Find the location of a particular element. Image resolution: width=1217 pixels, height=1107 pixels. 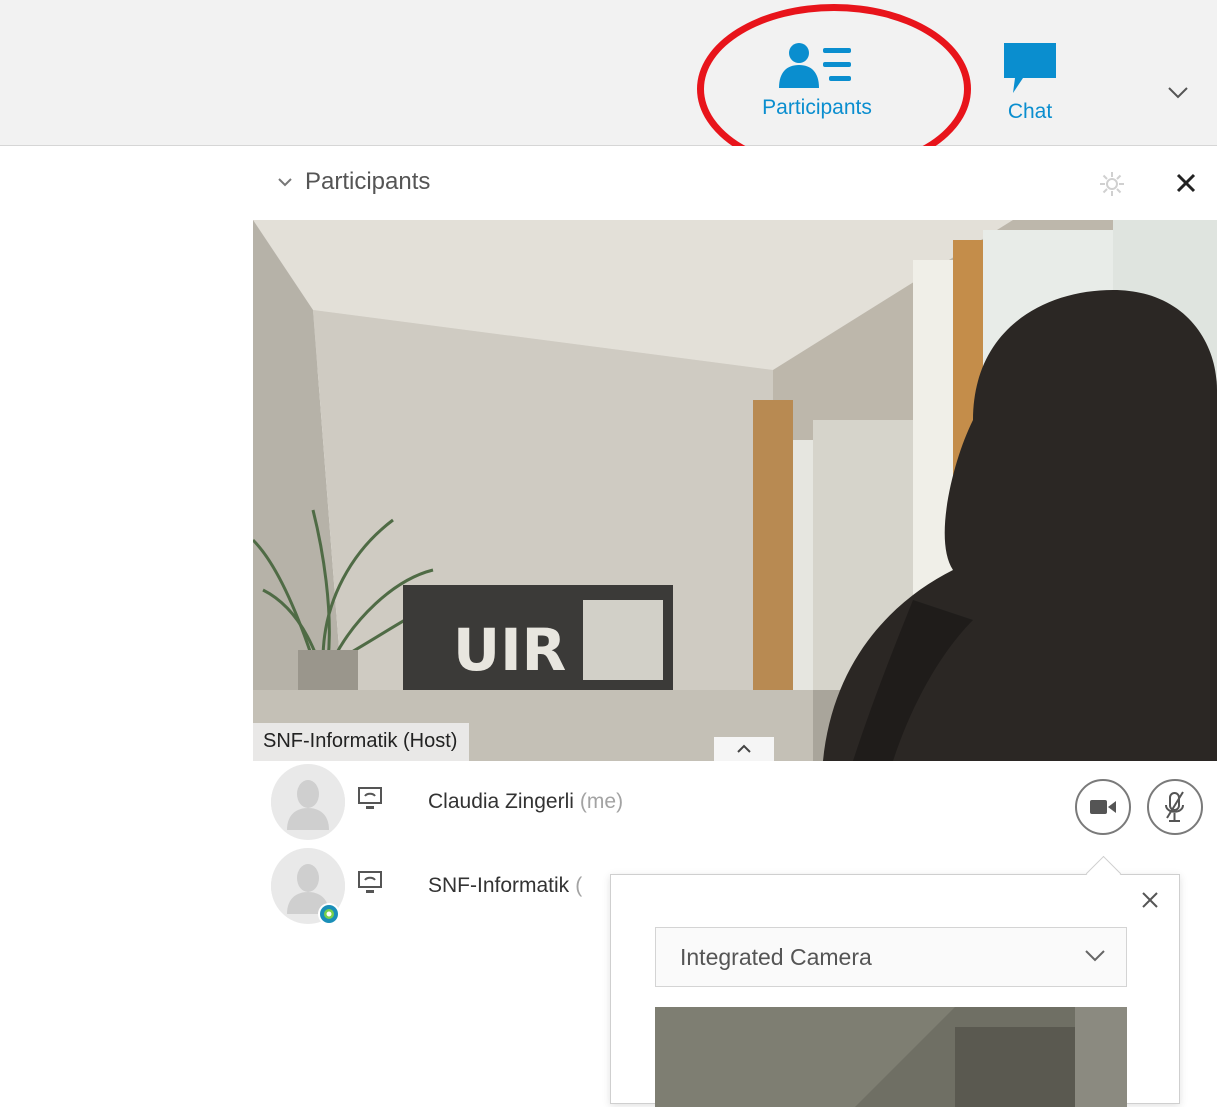

chat-icon is located at coordinates (1030, 68).